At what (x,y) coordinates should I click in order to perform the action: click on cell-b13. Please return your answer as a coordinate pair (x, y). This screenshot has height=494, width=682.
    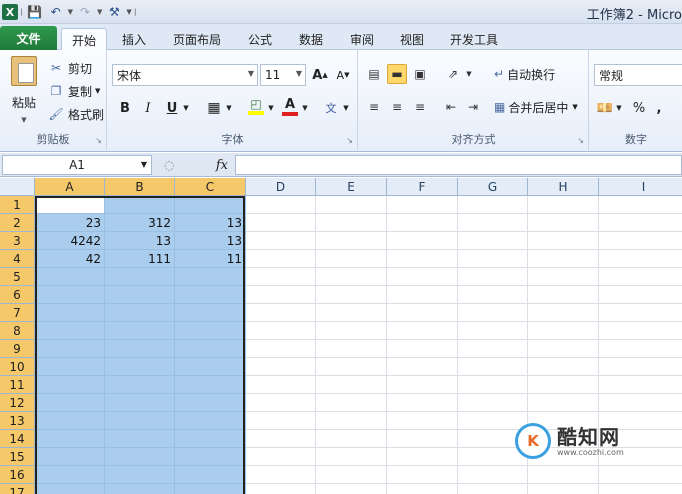
    Looking at the image, I should click on (140, 421).